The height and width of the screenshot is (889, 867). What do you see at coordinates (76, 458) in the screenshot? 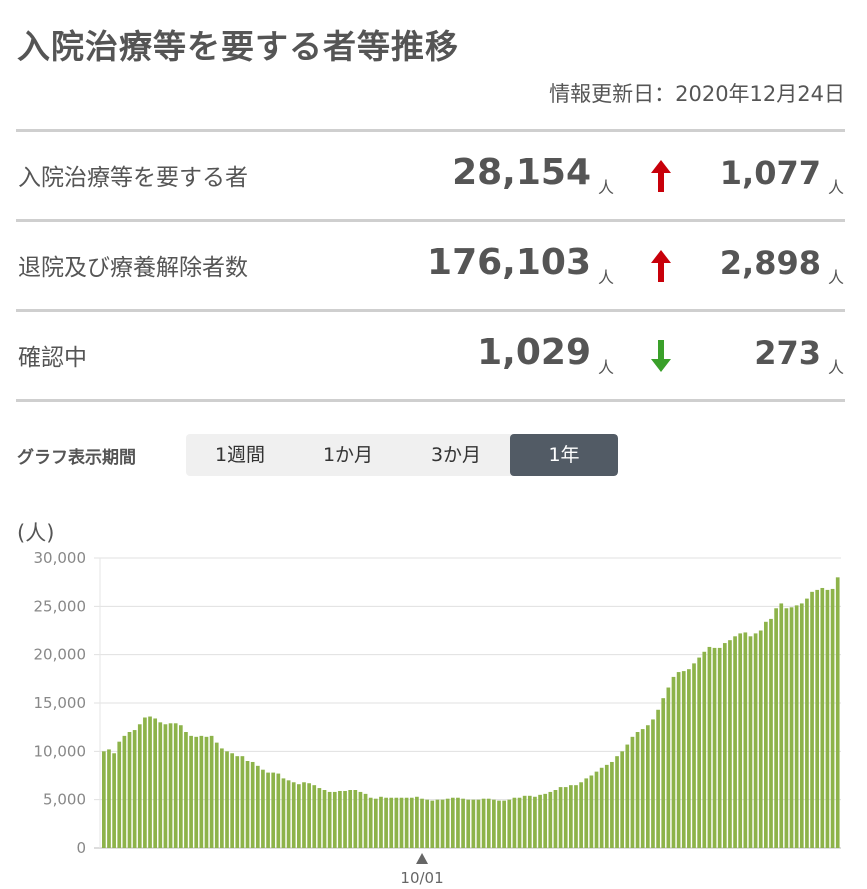
I see `period-label: グラフ表示期間` at bounding box center [76, 458].